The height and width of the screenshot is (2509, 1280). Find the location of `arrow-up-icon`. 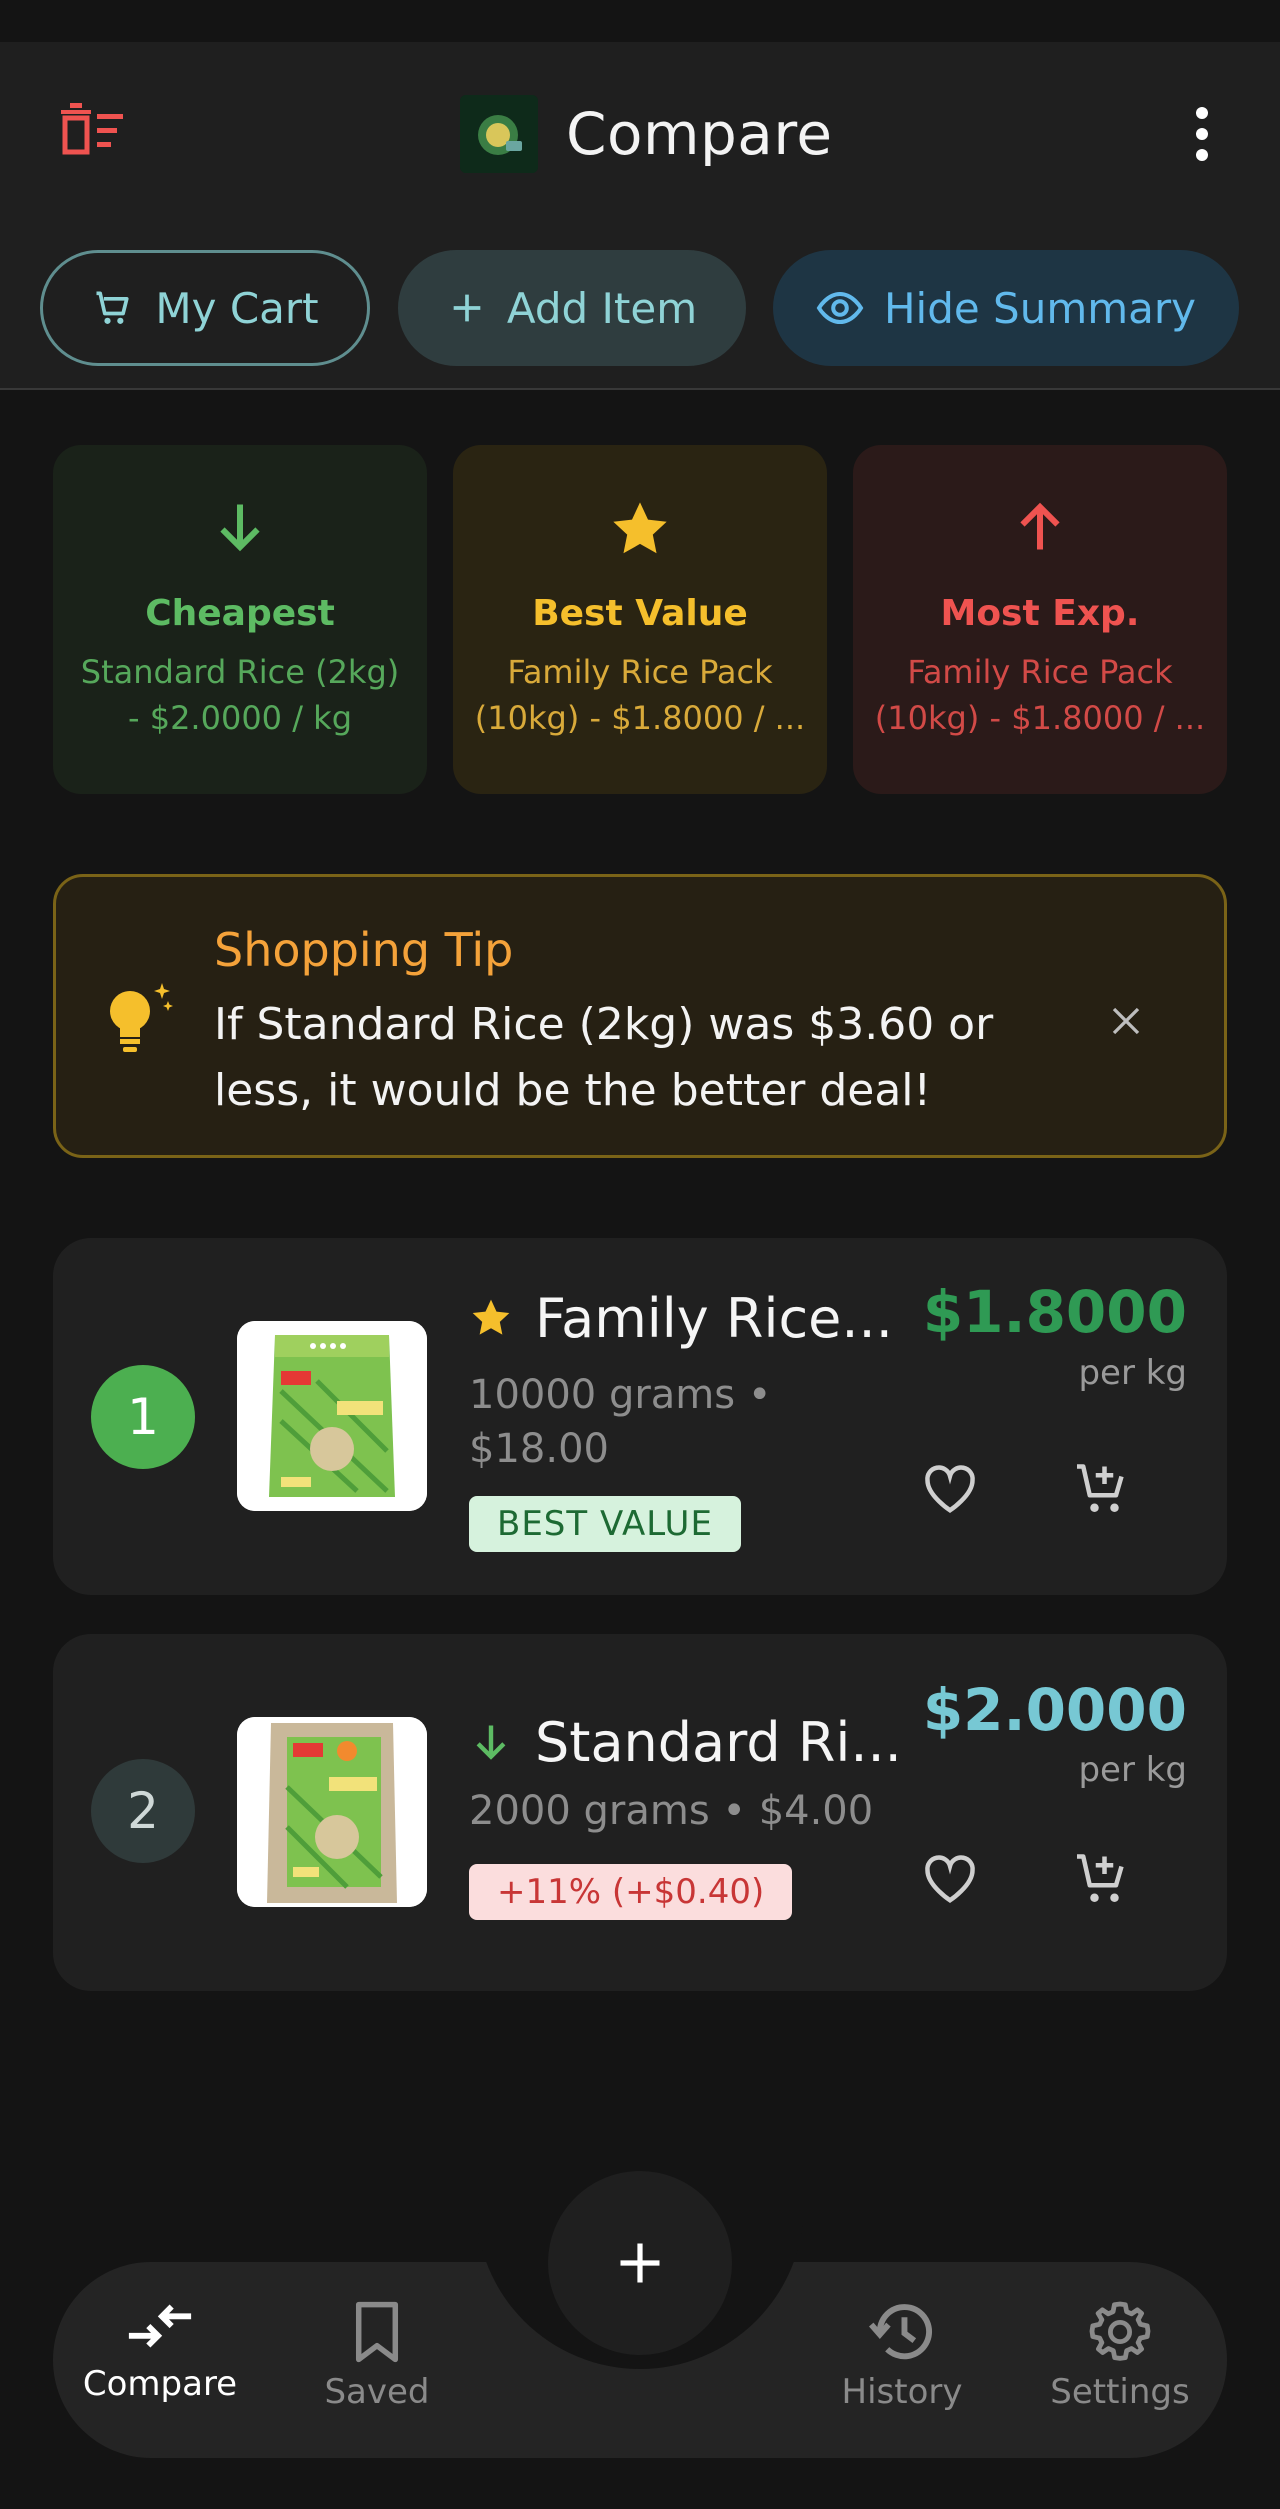

arrow-up-icon is located at coordinates (1040, 526).